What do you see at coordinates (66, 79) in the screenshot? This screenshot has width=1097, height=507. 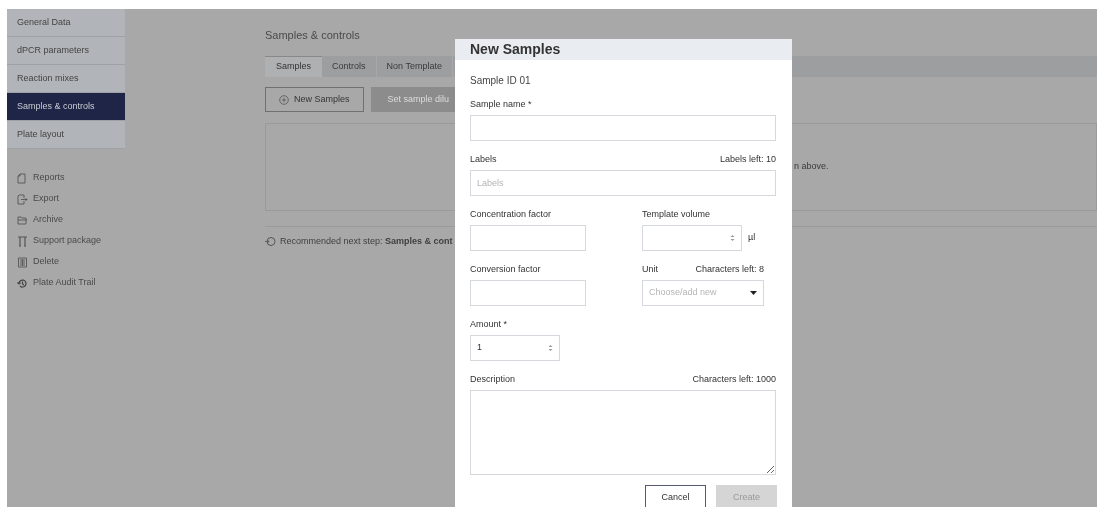 I see `sidebar-nav-item: Reaction mixes` at bounding box center [66, 79].